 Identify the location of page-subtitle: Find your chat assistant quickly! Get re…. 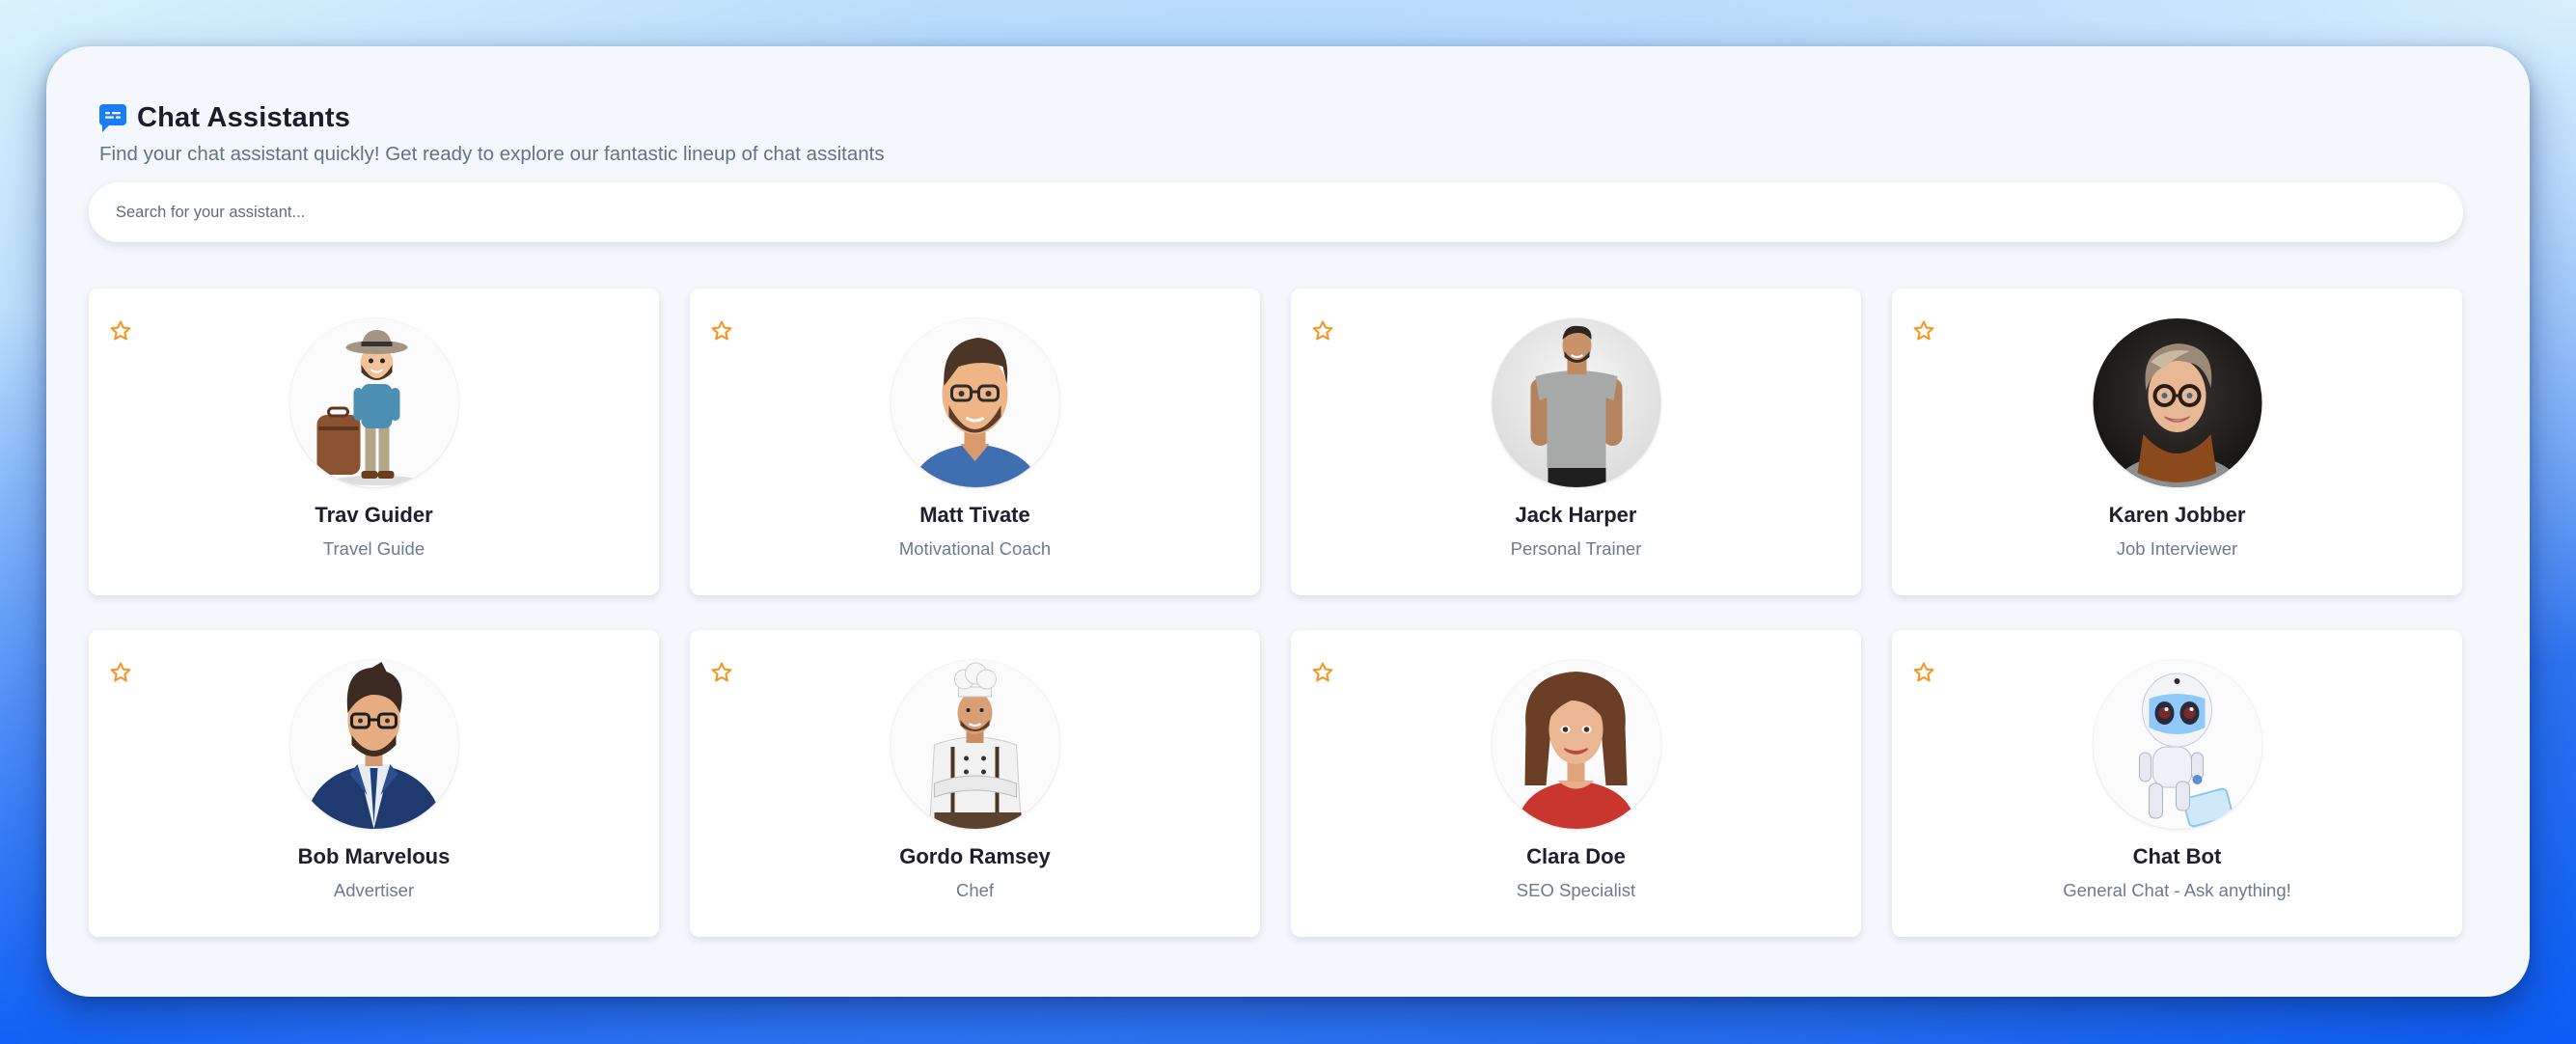
(492, 154).